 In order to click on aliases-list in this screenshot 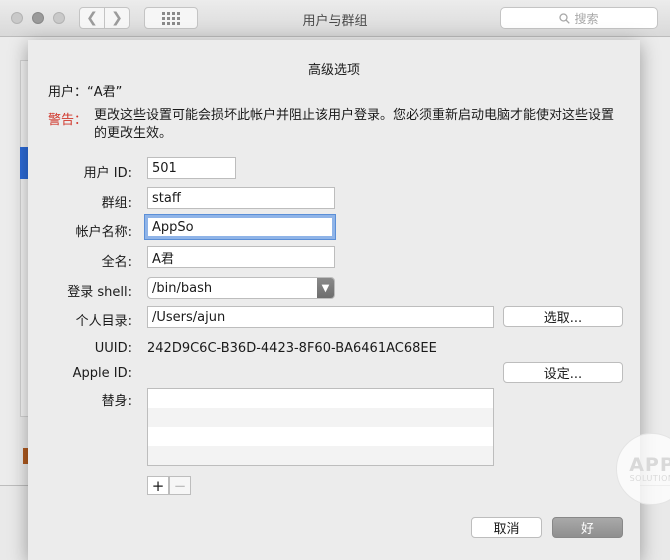, I will do `click(320, 427)`.